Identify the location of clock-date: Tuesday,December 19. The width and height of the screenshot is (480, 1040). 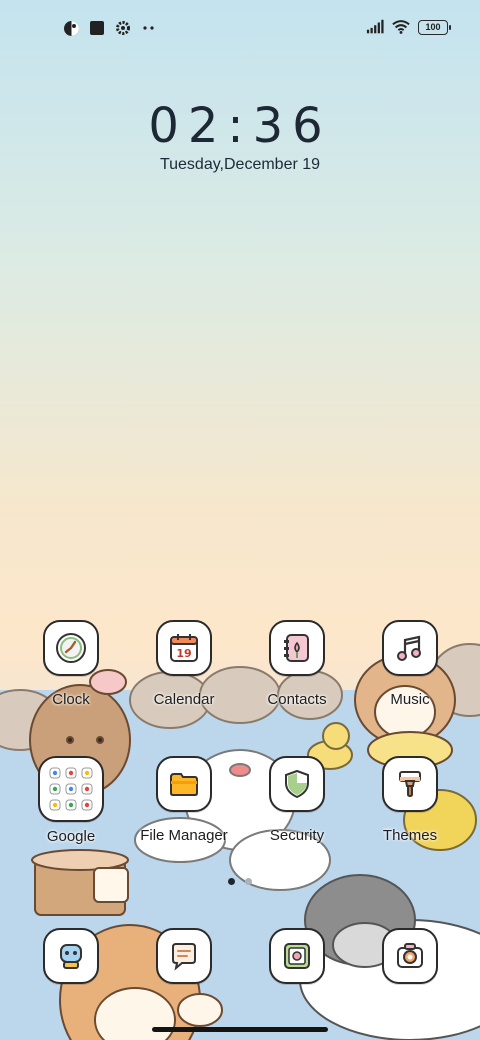
(240, 165).